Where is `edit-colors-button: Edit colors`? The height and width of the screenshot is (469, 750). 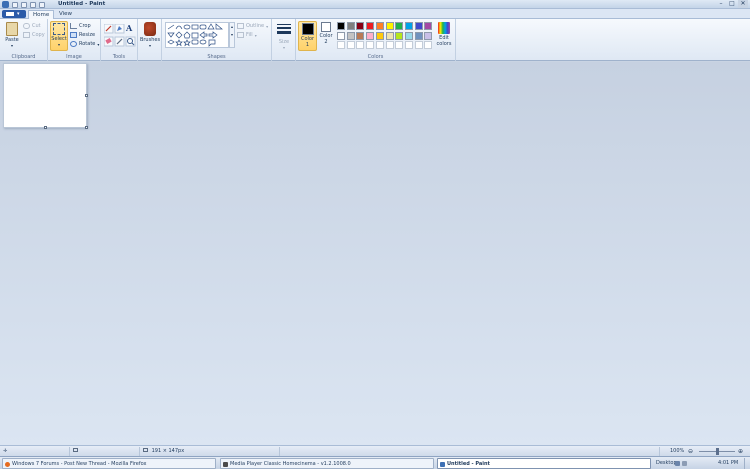
edit-colors-button: Edit colors is located at coordinates (444, 34).